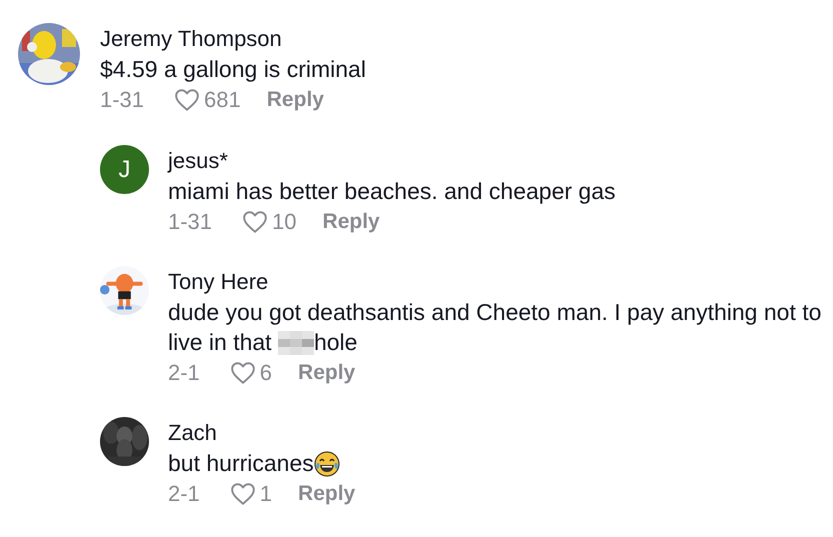  Describe the element at coordinates (327, 464) in the screenshot. I see `laughing-emoji-icon` at that location.